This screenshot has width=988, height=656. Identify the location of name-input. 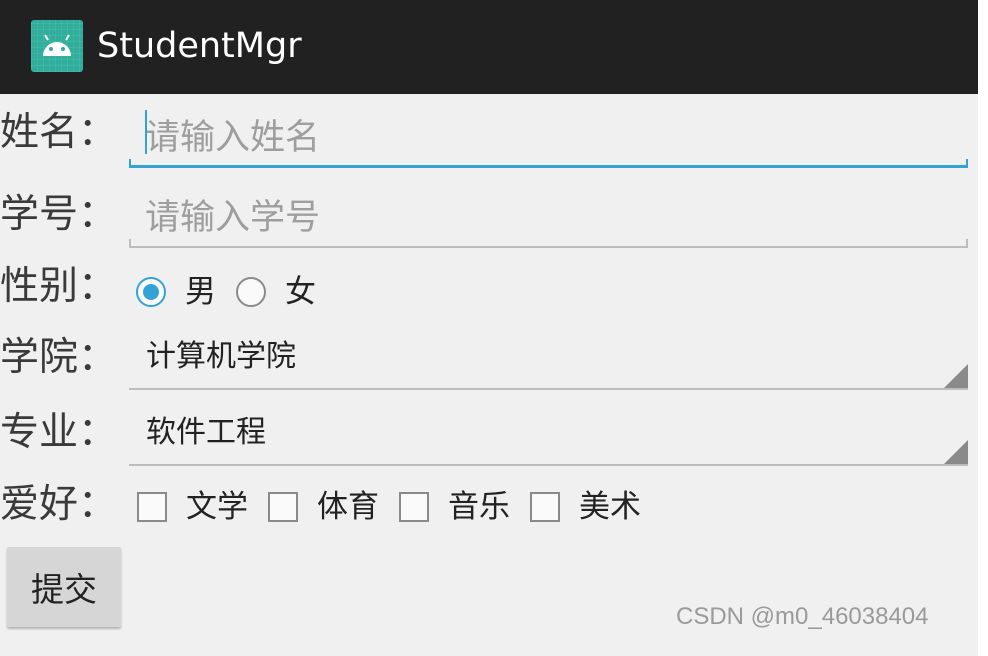
(545, 138).